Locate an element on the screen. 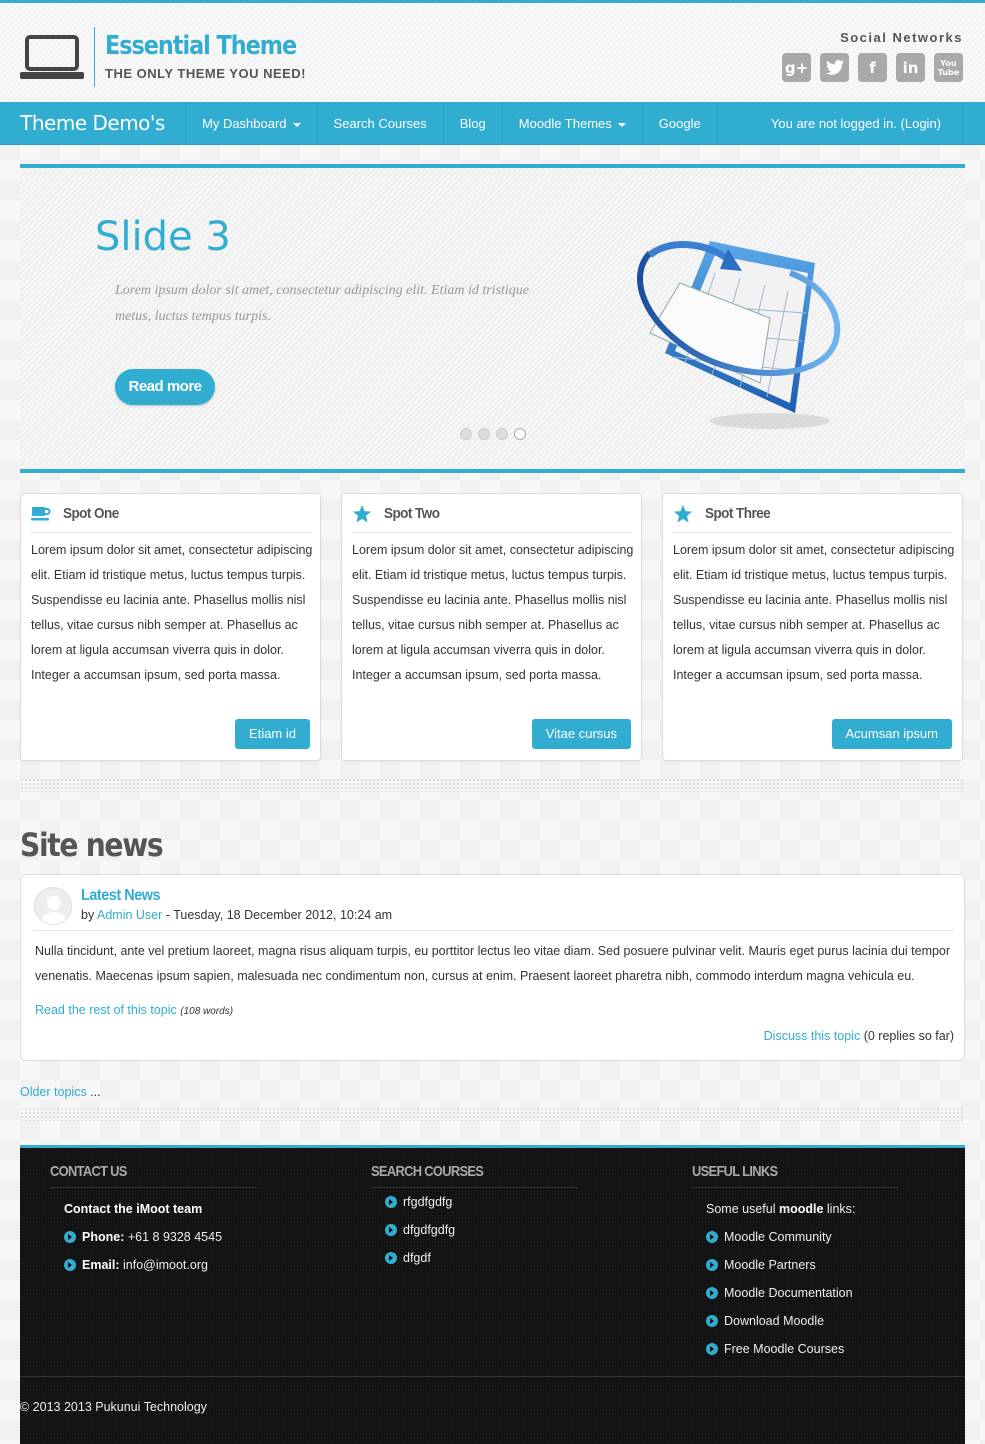 Image resolution: width=985 pixels, height=1444 pixels. spot-title: Spot Three is located at coordinates (738, 513).